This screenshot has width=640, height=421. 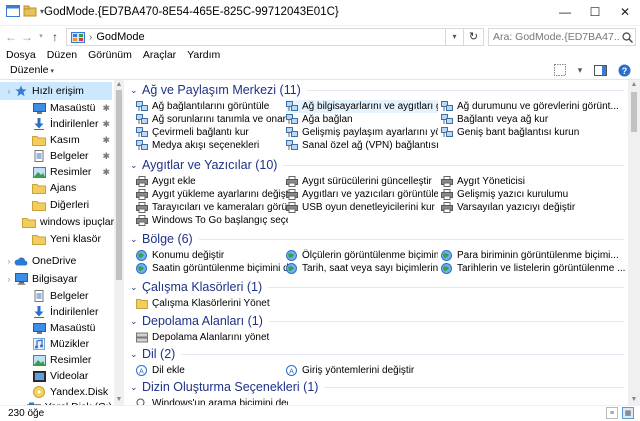 What do you see at coordinates (533, 119) in the screenshot?
I see `task-link: Bağlantı veya ağ kur` at bounding box center [533, 119].